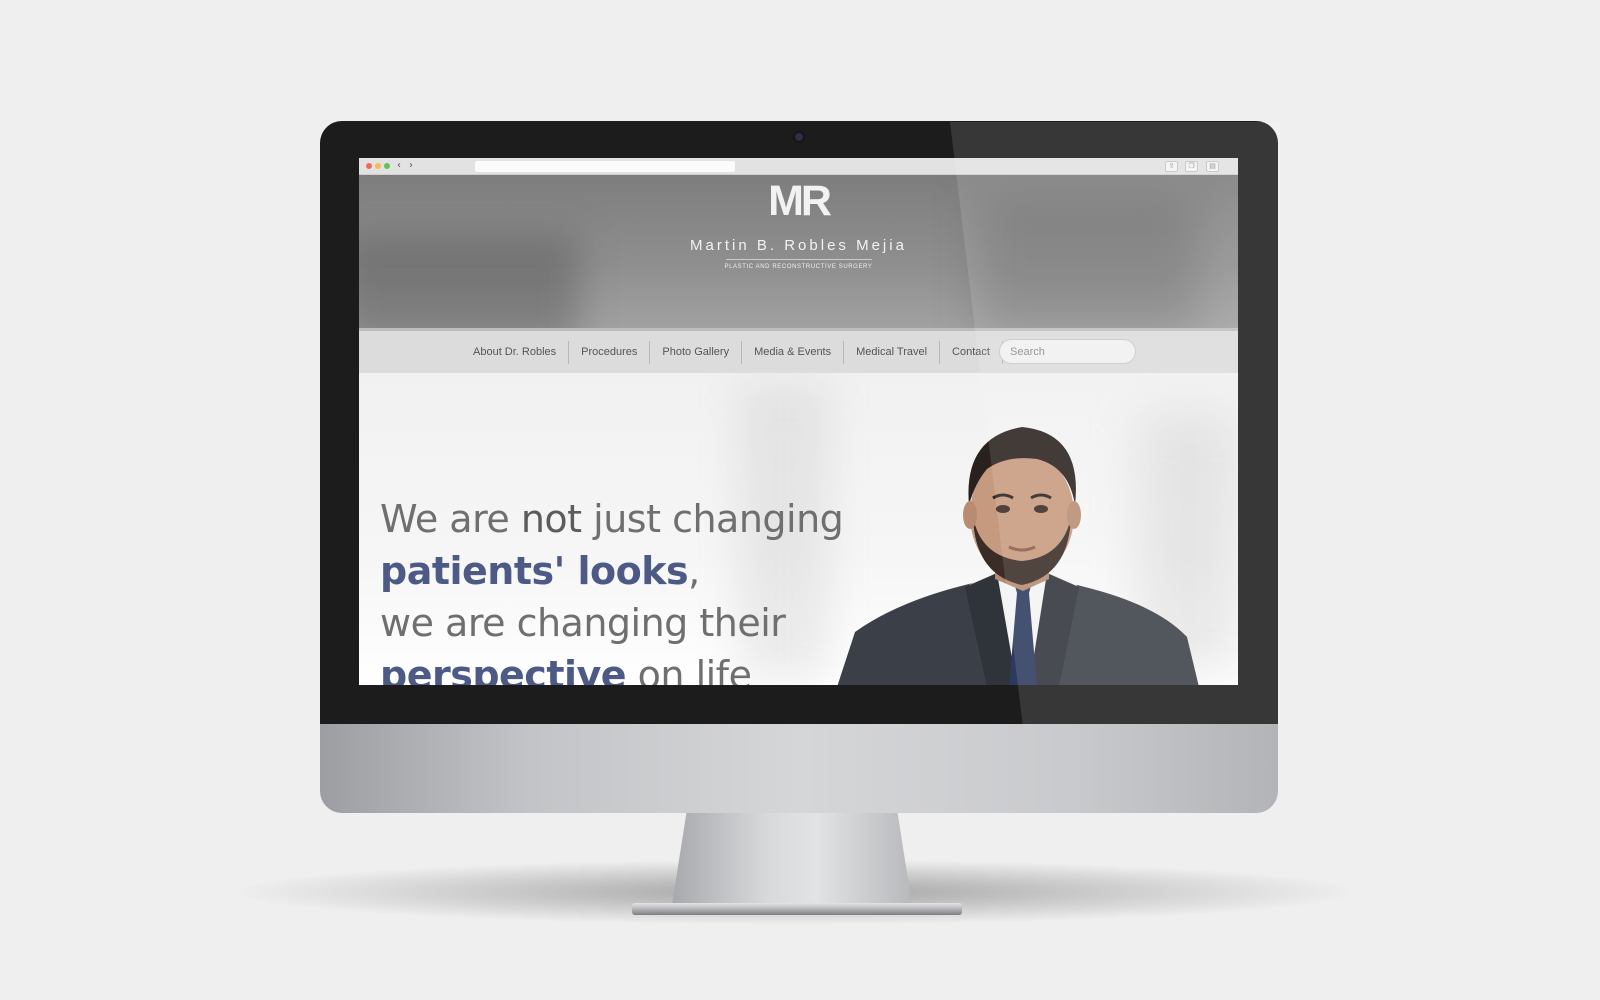  Describe the element at coordinates (399, 166) in the screenshot. I see `back-arrow-icon: ‹` at that location.